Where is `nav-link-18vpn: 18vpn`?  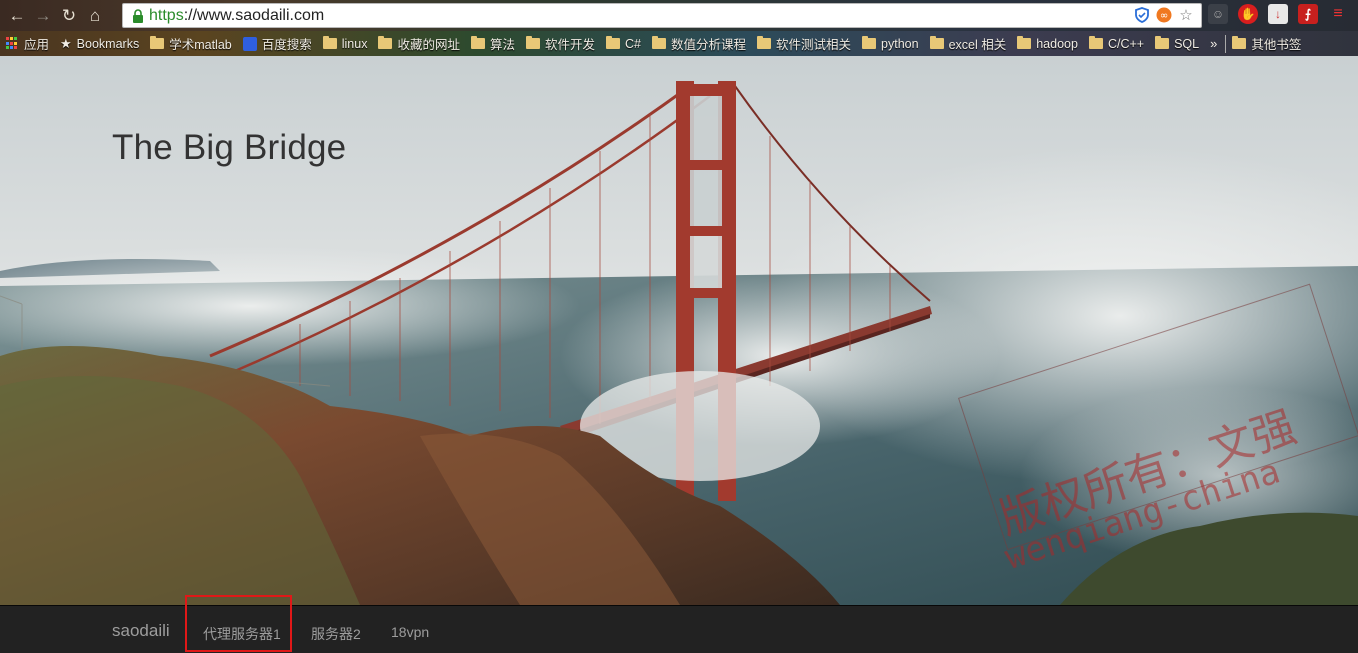 nav-link-18vpn: 18vpn is located at coordinates (410, 632).